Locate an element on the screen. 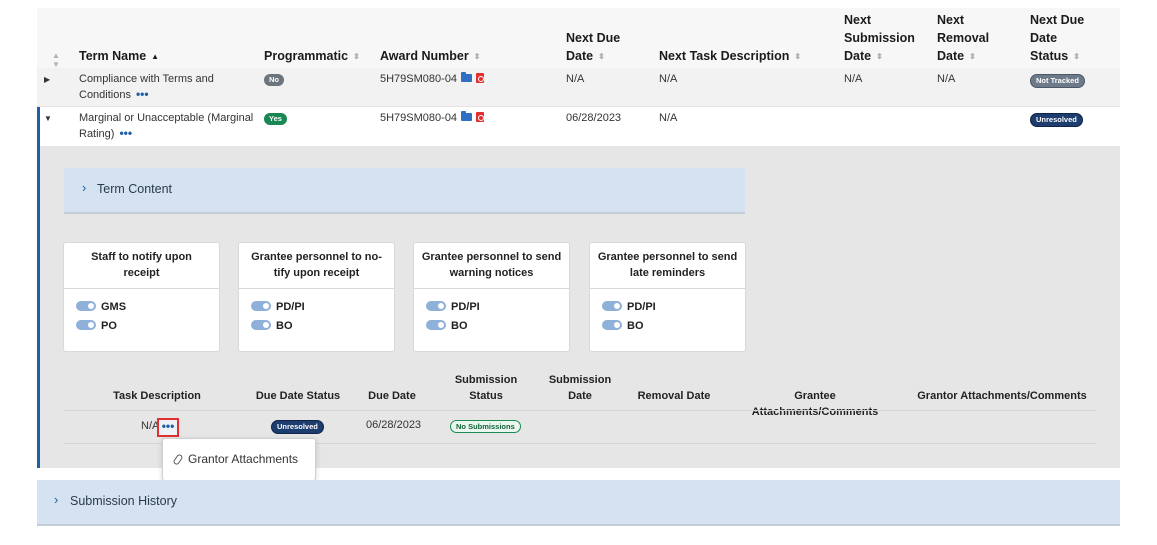 The image size is (1157, 545). task-options-menu: Grantor Attachments is located at coordinates (239, 459).